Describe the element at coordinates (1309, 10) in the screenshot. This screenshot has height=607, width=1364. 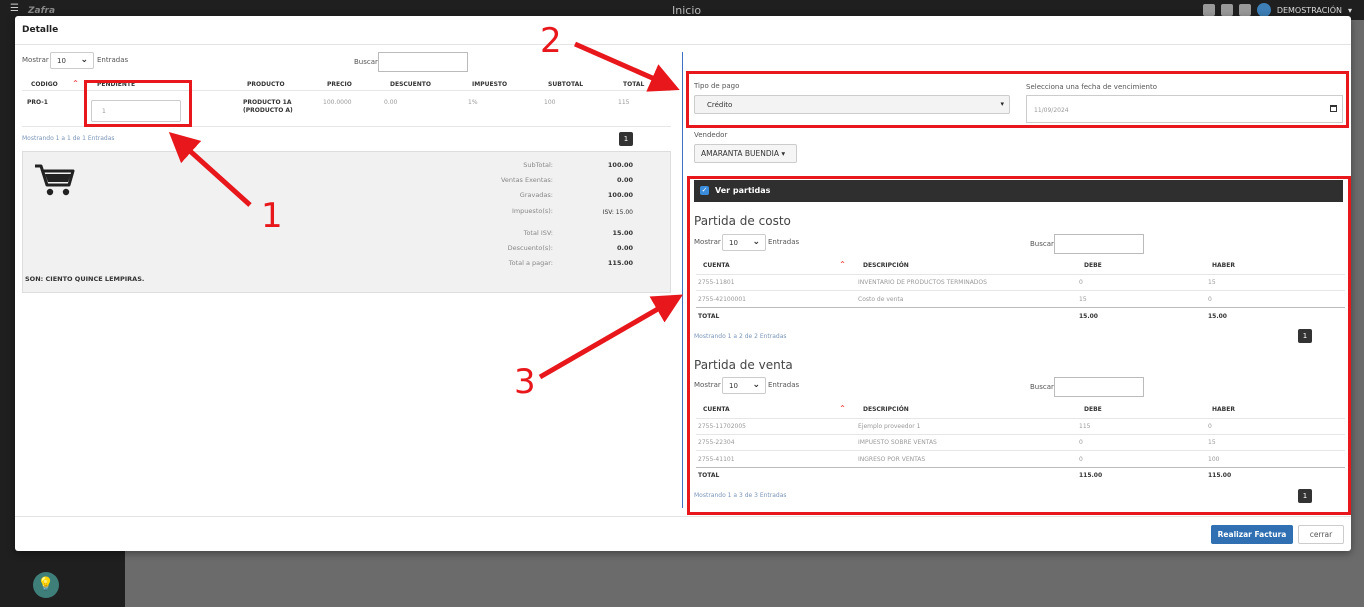
I see `user-menu: DEMOSTRACIÓN` at that location.